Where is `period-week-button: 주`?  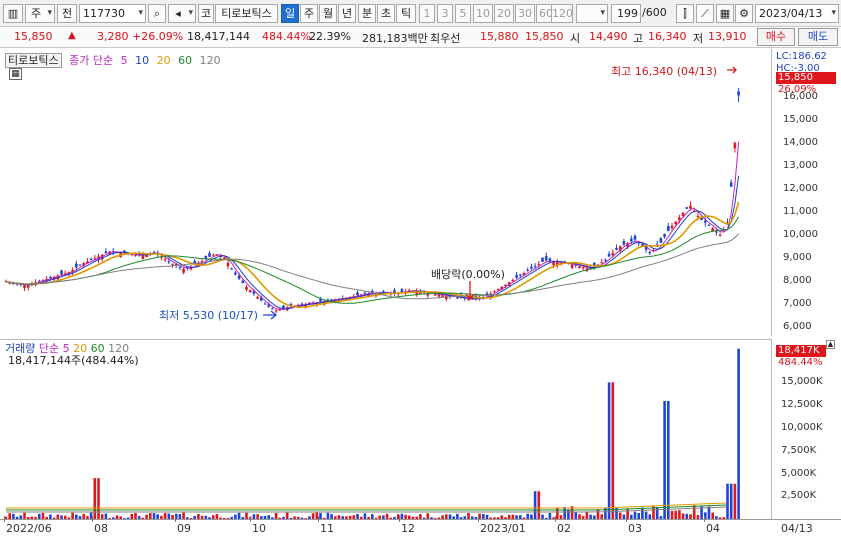
period-week-button: 주 is located at coordinates (309, 13).